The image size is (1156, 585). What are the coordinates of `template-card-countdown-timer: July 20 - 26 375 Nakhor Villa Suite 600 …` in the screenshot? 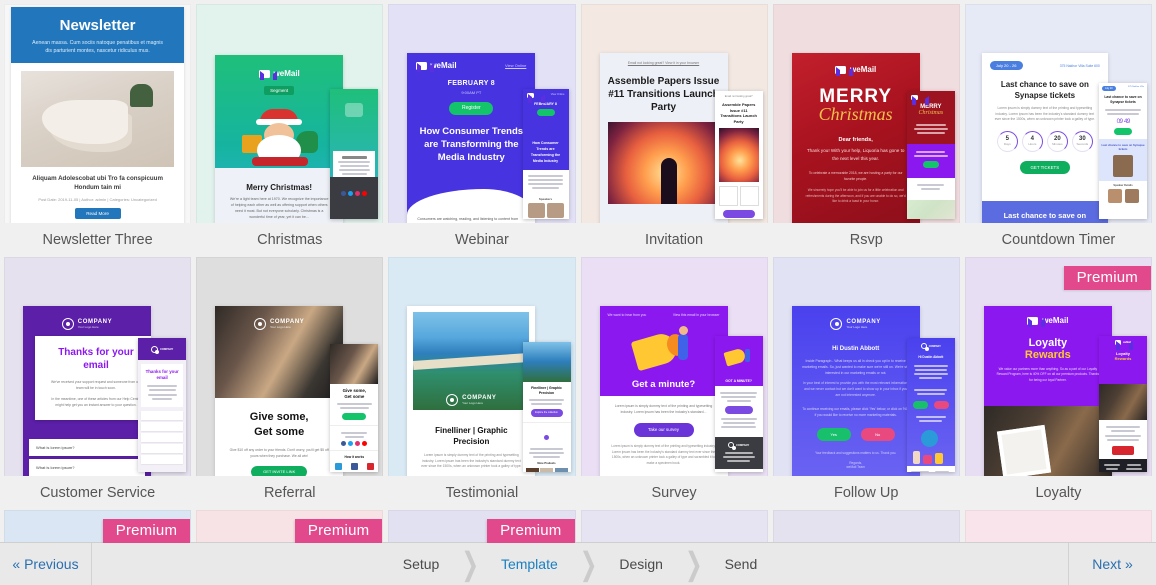 It's located at (1058, 130).